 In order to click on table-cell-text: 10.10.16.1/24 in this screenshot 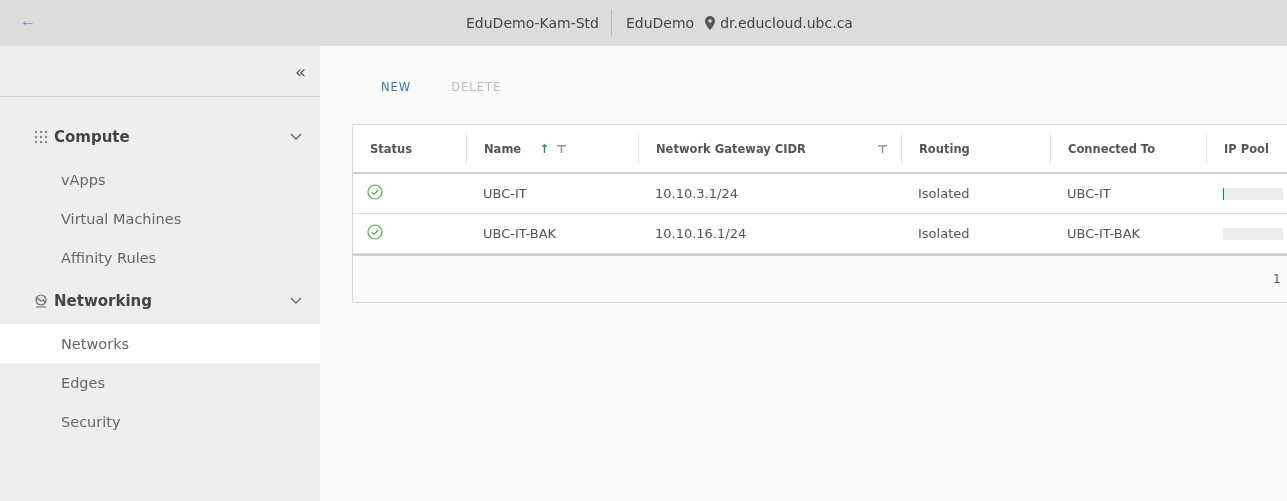, I will do `click(701, 233)`.